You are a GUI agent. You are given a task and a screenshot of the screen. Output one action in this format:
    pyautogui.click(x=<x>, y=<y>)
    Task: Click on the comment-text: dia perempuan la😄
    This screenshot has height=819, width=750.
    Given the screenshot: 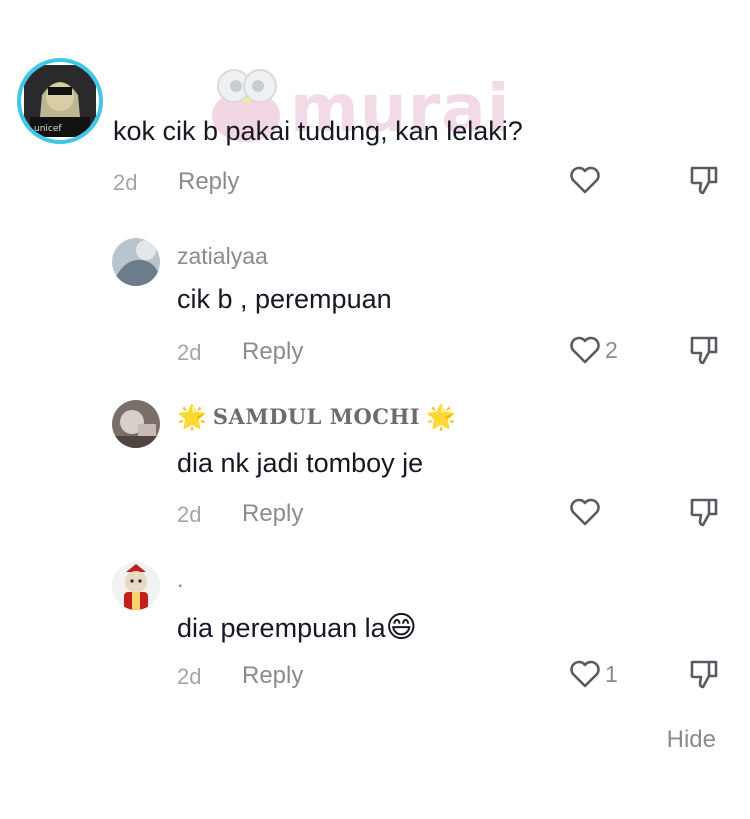 What is the action you would take?
    pyautogui.click(x=297, y=627)
    